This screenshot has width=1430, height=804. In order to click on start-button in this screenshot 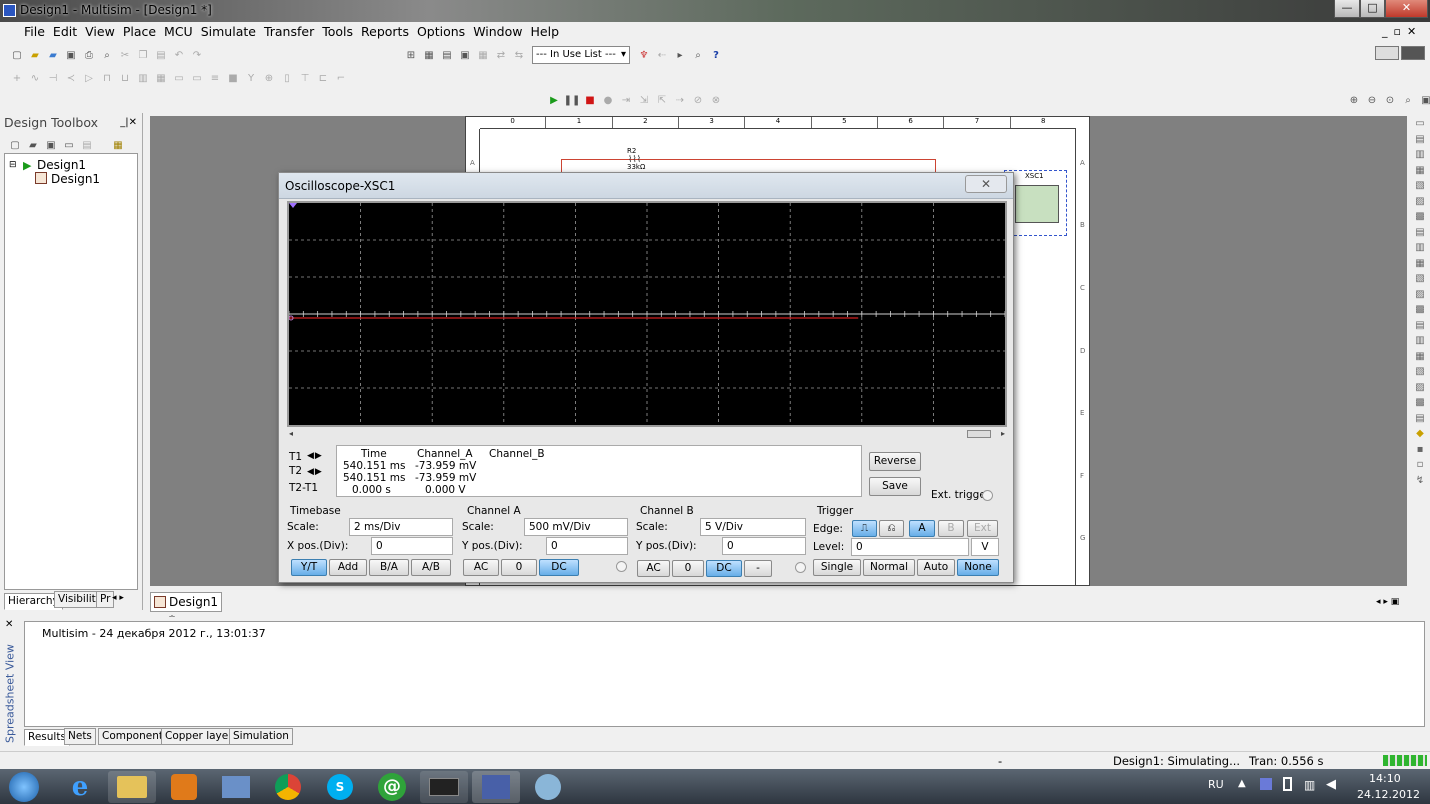, I will do `click(24, 787)`.